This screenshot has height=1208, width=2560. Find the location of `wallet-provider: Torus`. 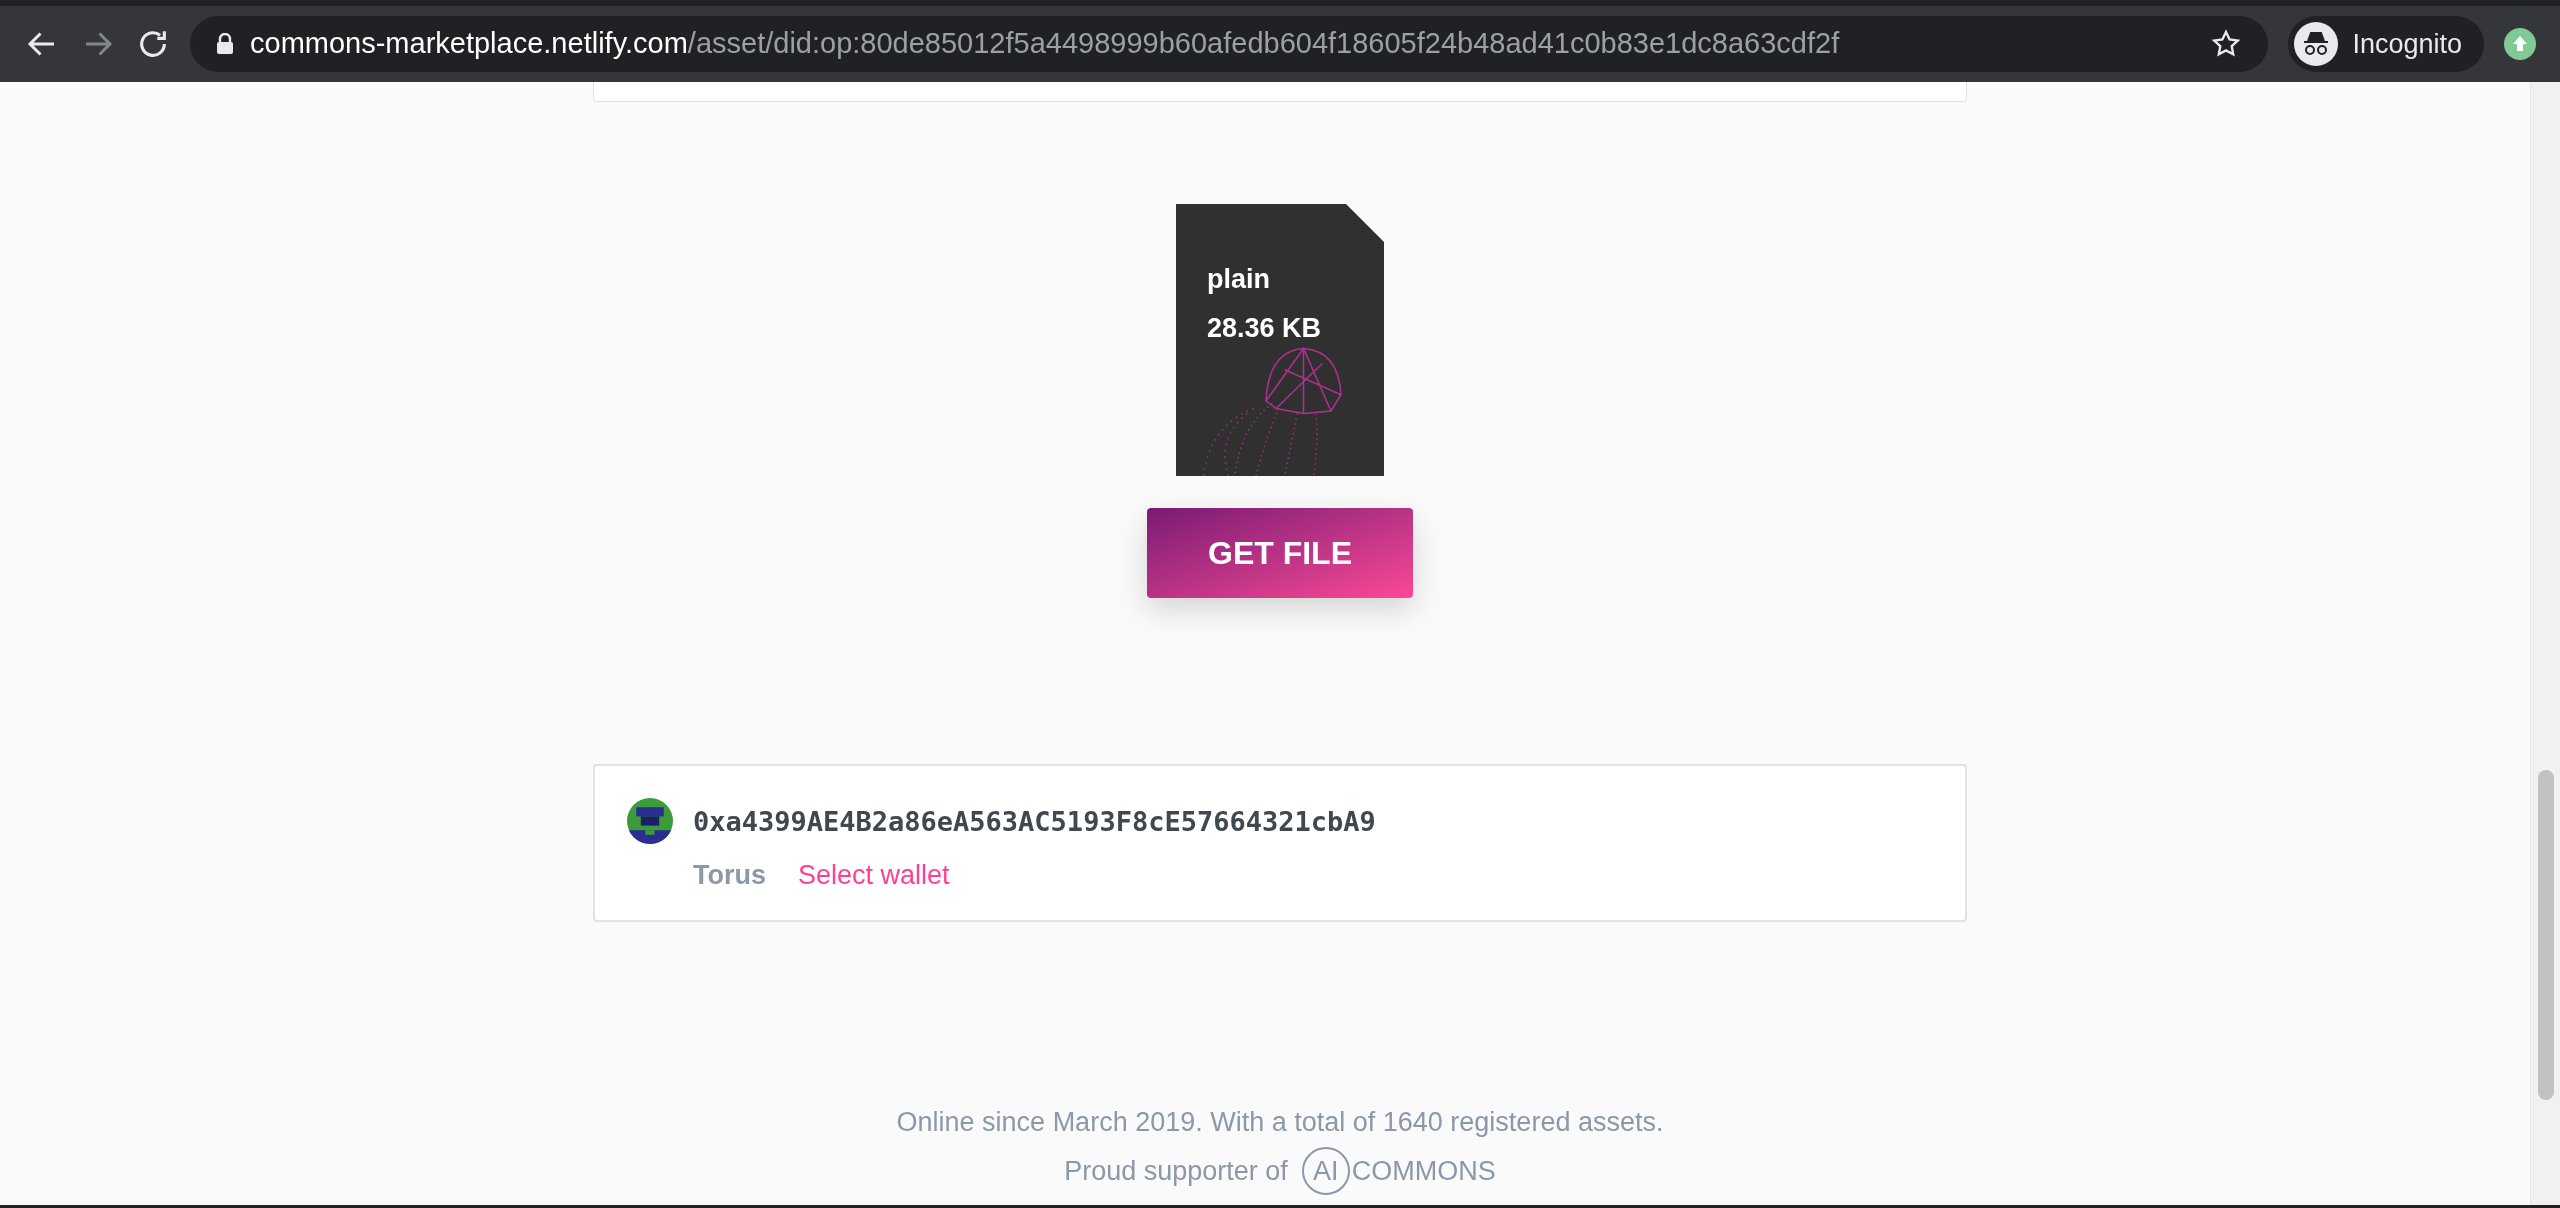

wallet-provider: Torus is located at coordinates (729, 875).